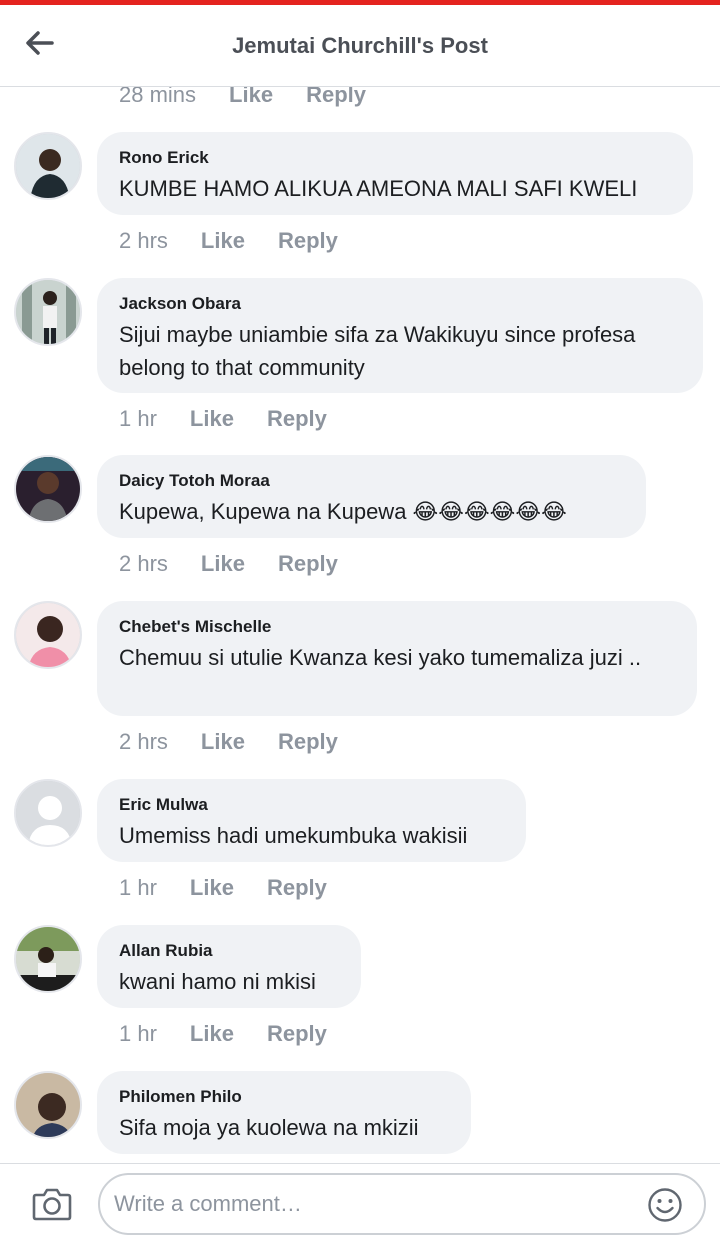  What do you see at coordinates (269, 1127) in the screenshot?
I see `comment-text: Sifa moja ya kuolewa na mkizii` at bounding box center [269, 1127].